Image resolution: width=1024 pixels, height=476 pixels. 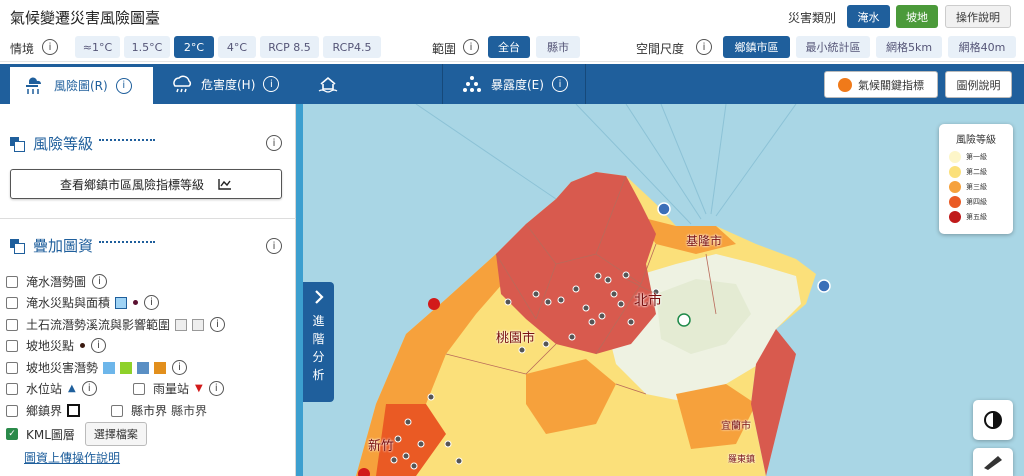 I want to click on layer-water-station: 水位站 ▲ i, so click(x=51, y=388).